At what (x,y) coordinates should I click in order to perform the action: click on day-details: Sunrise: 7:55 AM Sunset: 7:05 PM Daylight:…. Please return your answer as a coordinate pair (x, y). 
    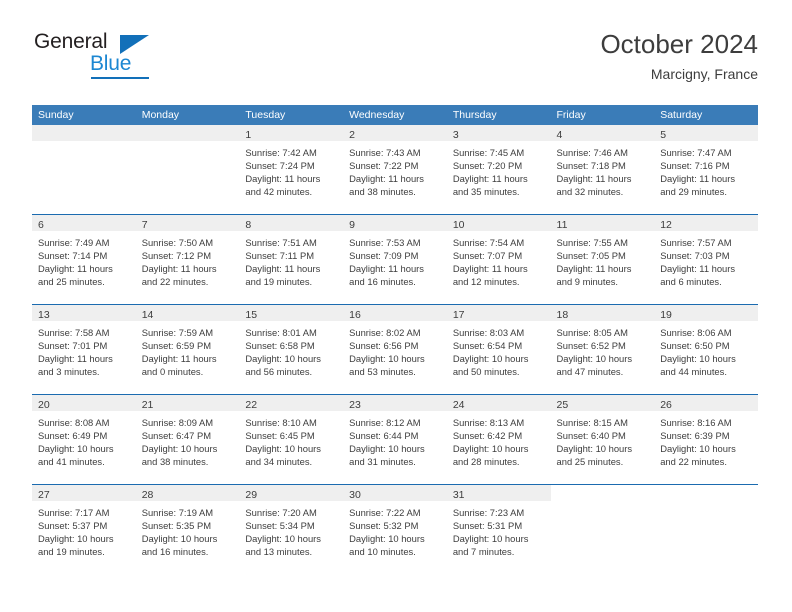
    Looking at the image, I should click on (603, 259).